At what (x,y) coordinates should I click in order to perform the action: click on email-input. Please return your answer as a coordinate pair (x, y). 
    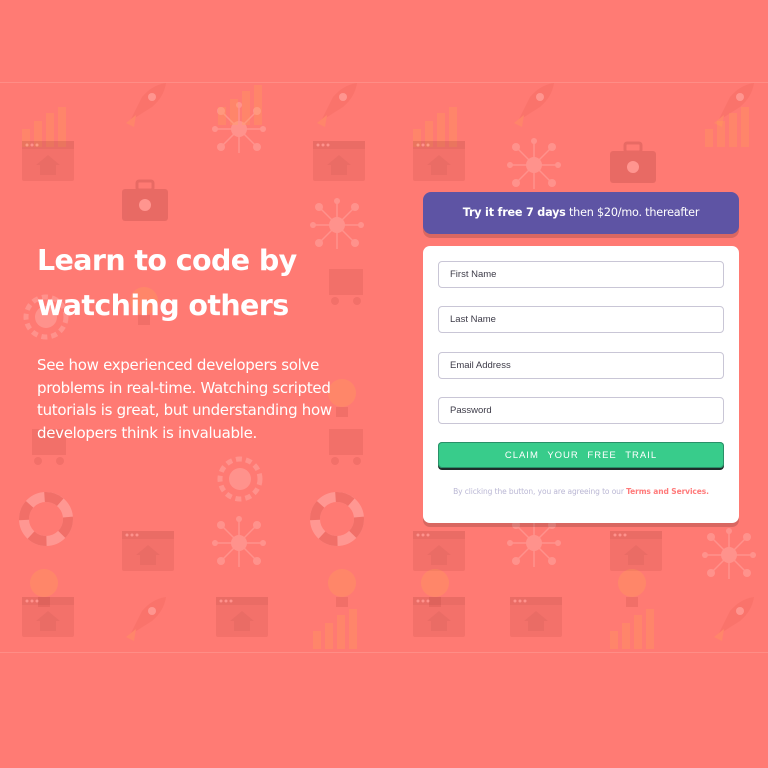
    Looking at the image, I should click on (579, 365).